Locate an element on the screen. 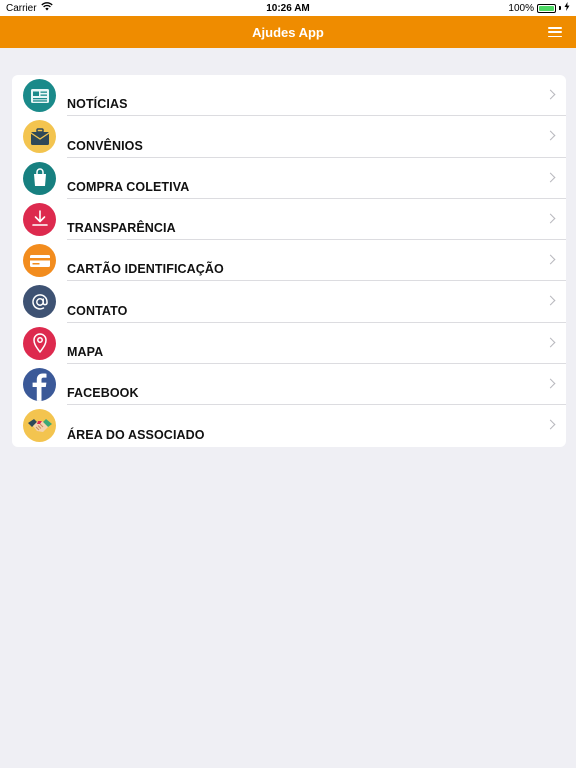  status-time: 10:26 AM is located at coordinates (288, 8).